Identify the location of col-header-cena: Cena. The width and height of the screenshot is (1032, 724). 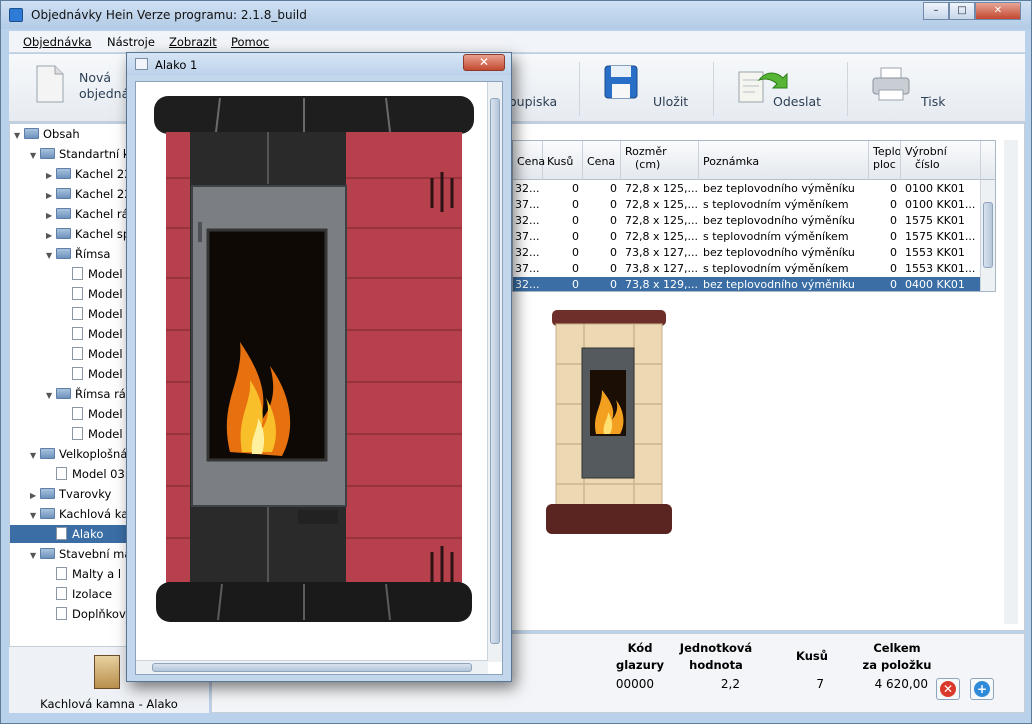
(529, 160).